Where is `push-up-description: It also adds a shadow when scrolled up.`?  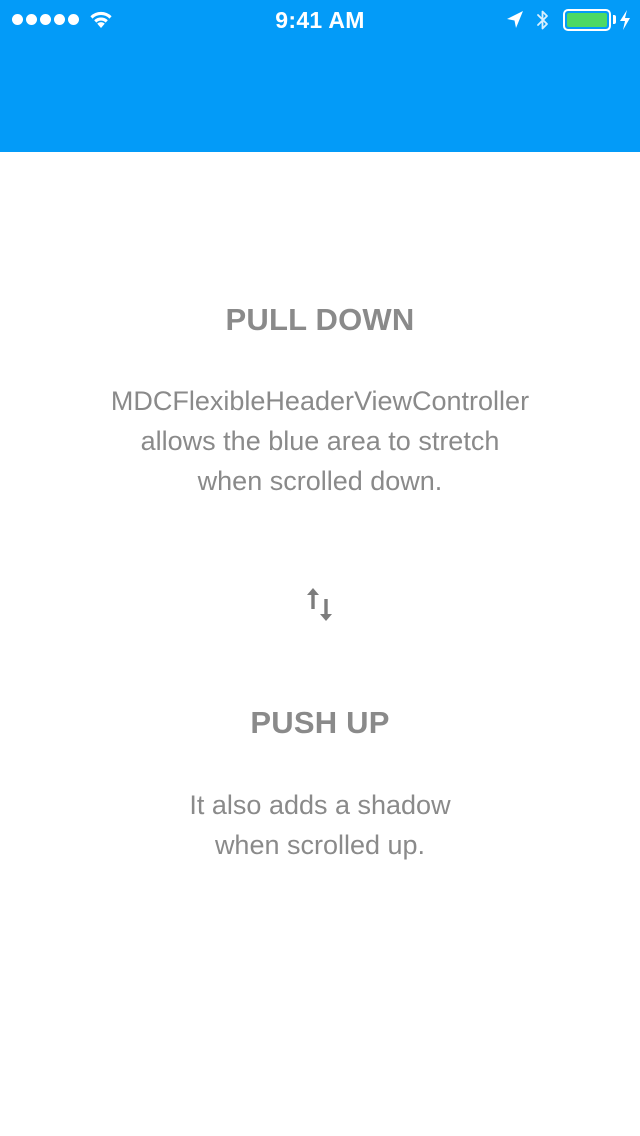 push-up-description: It also adds a shadow when scrolled up. is located at coordinates (320, 825).